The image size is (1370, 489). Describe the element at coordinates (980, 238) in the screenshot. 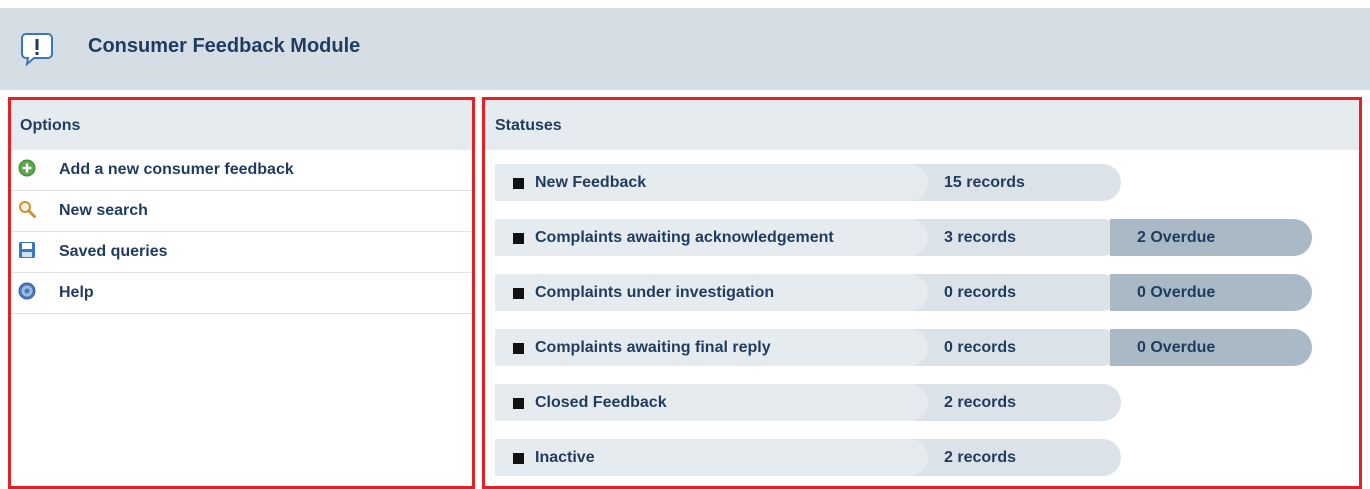

I see `record-count: 3 records` at that location.